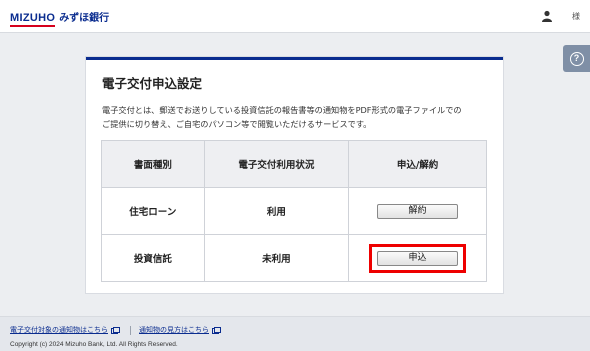 Image resolution: width=590 pixels, height=351 pixels. I want to click on footer-links: 電子交付対象の通知物はこちら 通知物の見方はこちら, so click(115, 330).